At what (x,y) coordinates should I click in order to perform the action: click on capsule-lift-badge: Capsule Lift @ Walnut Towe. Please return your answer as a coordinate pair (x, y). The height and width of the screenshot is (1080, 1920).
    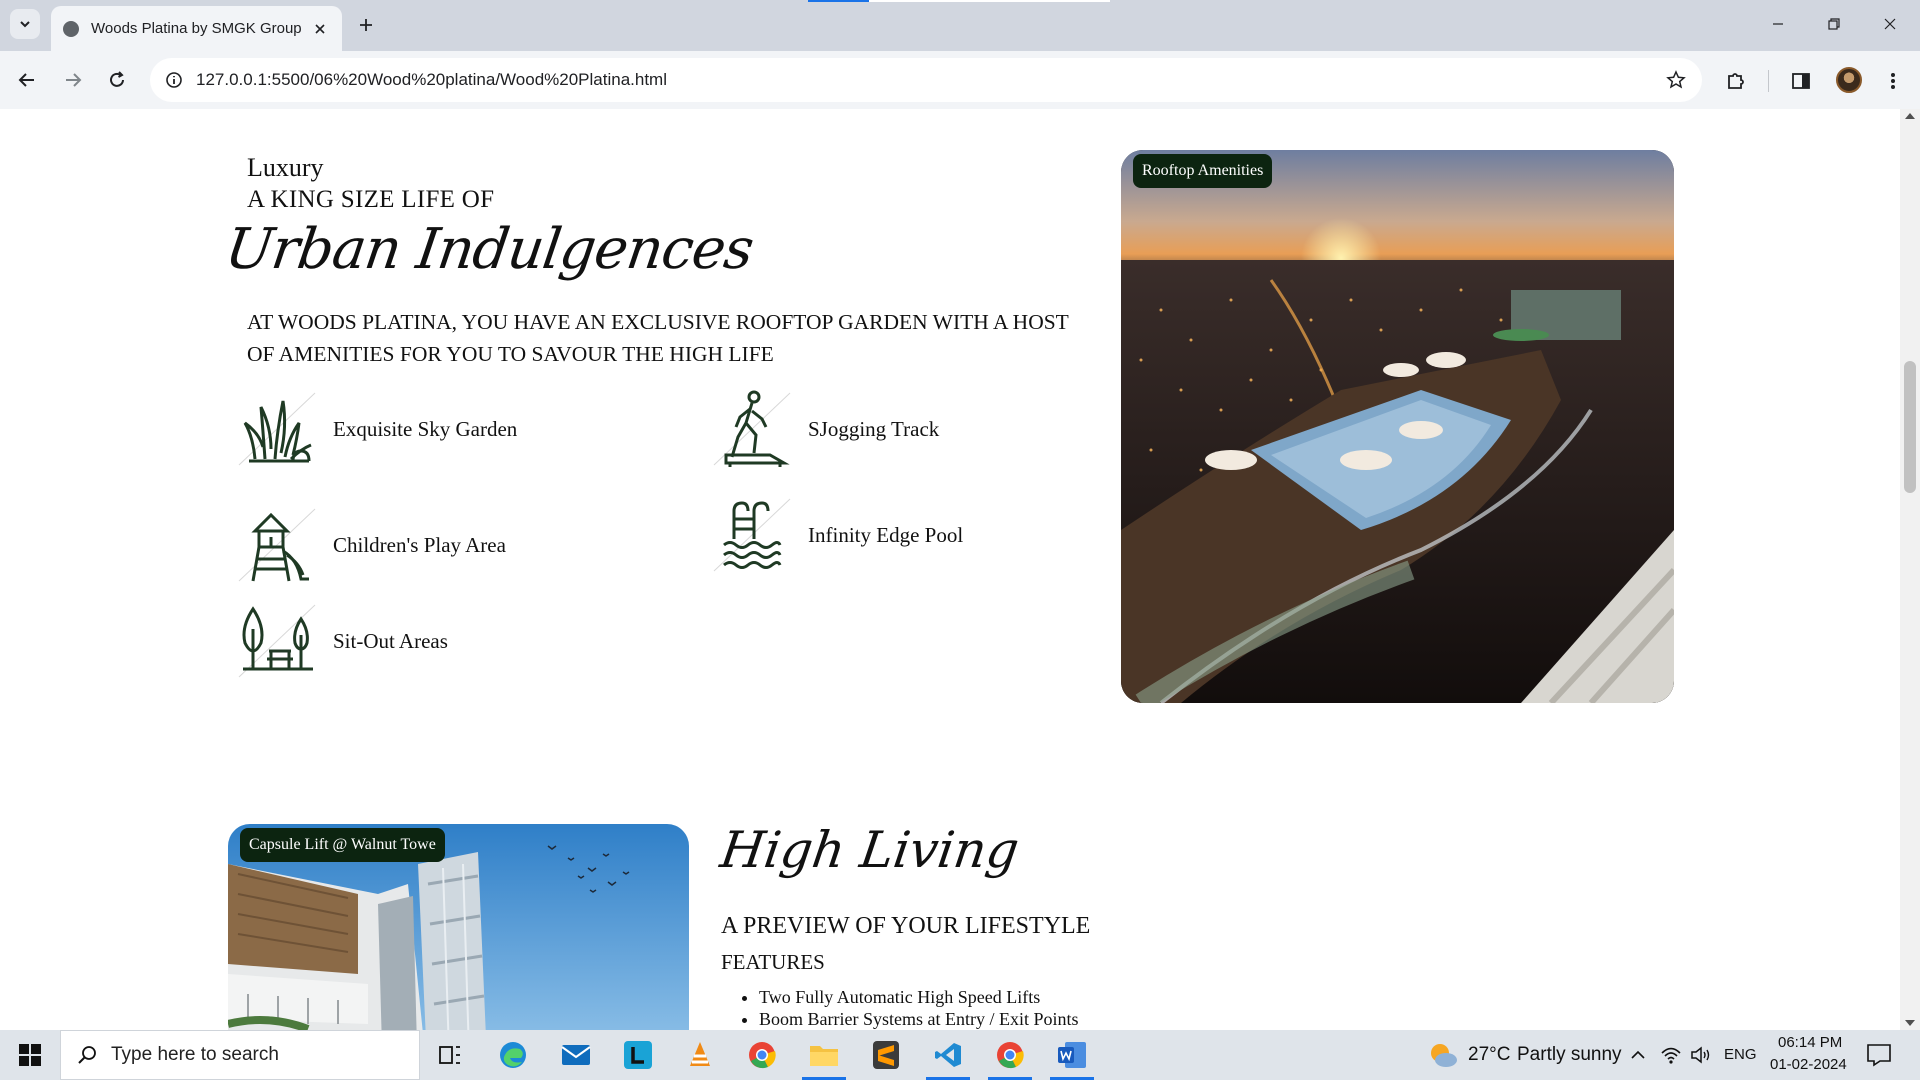
    Looking at the image, I should click on (342, 845).